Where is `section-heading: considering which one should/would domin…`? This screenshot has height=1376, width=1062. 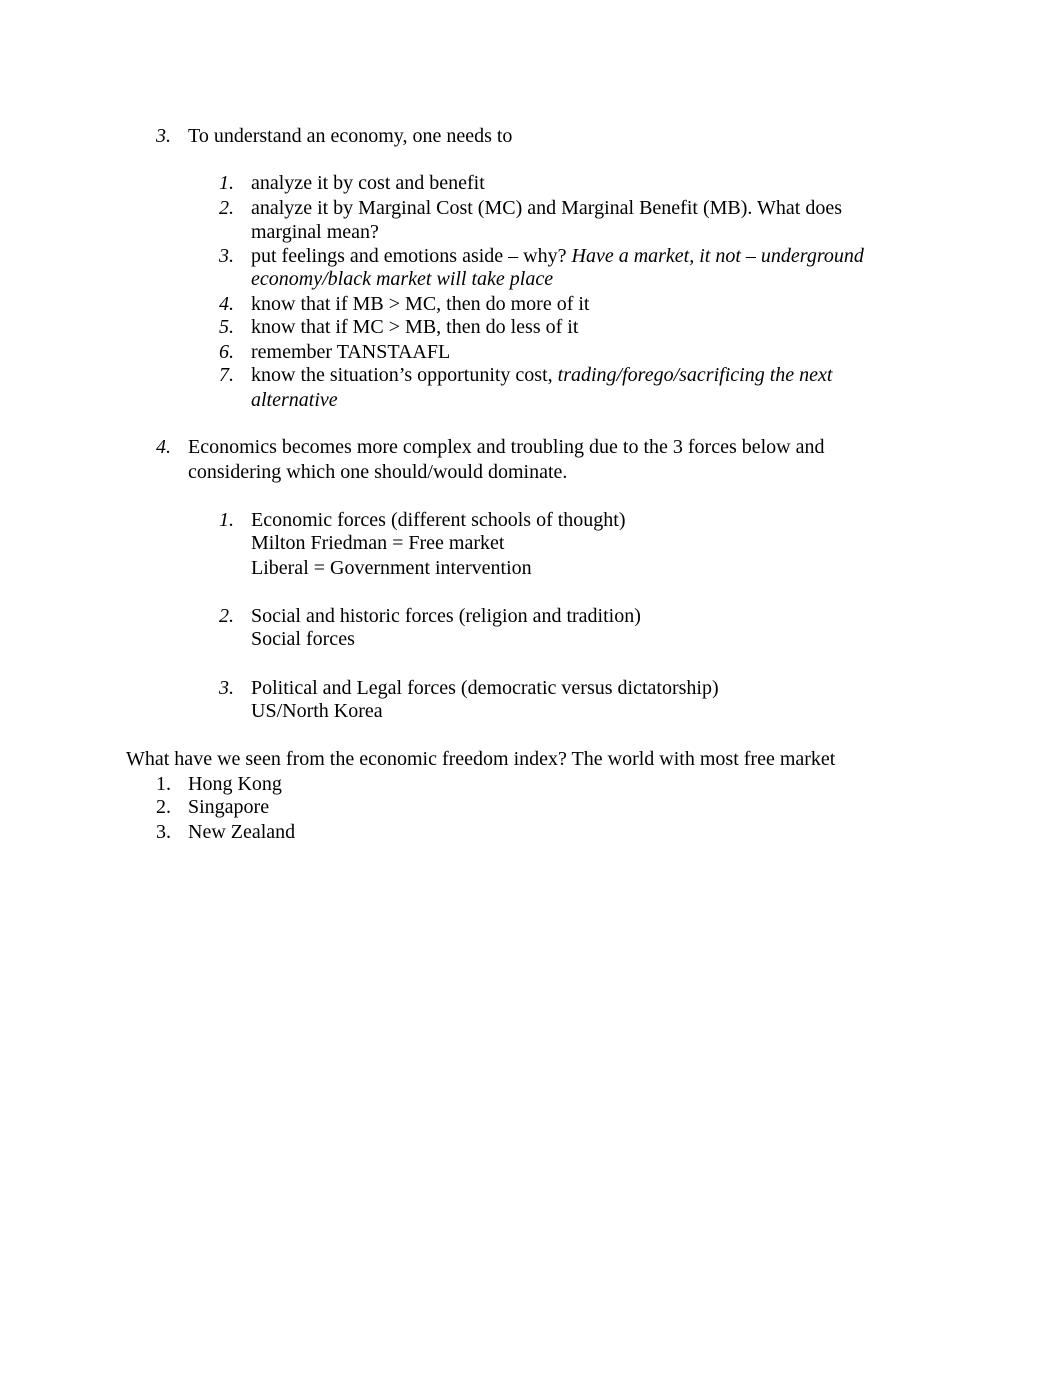
section-heading: considering which one should/would domin… is located at coordinates (378, 472).